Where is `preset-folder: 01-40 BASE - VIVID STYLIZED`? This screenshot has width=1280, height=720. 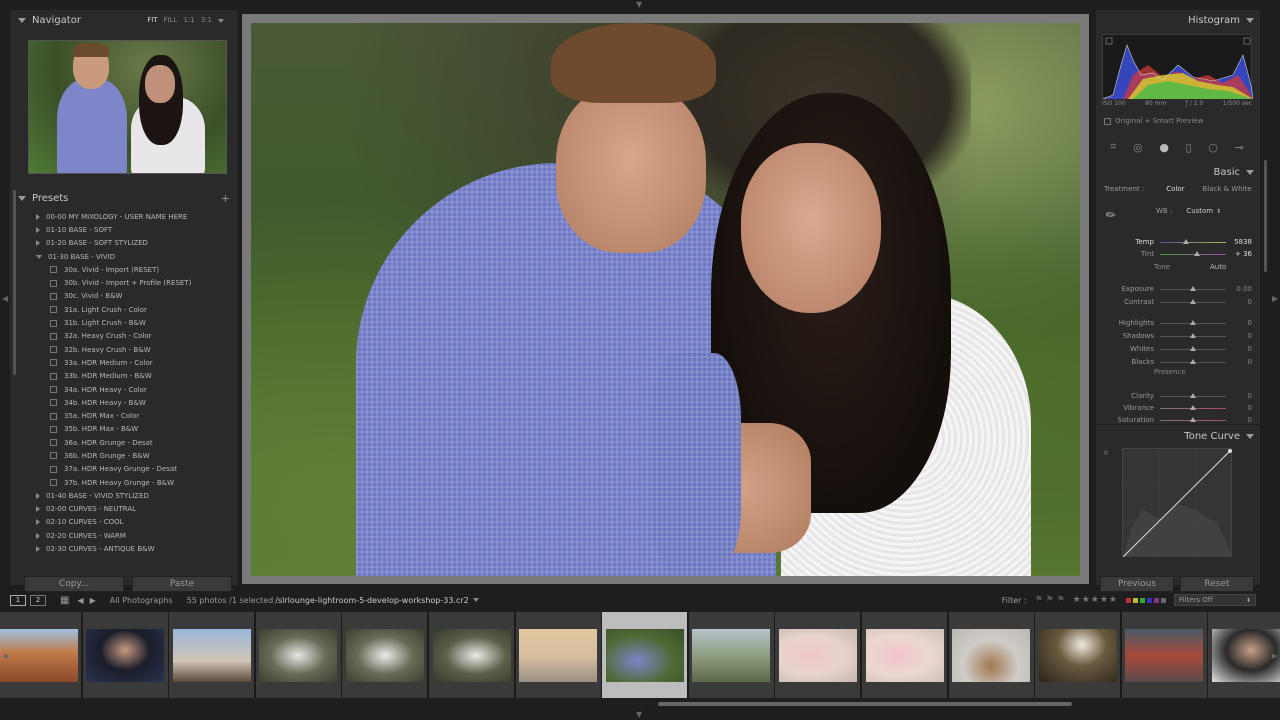 preset-folder: 01-40 BASE - VIVID STYLIZED is located at coordinates (124, 495).